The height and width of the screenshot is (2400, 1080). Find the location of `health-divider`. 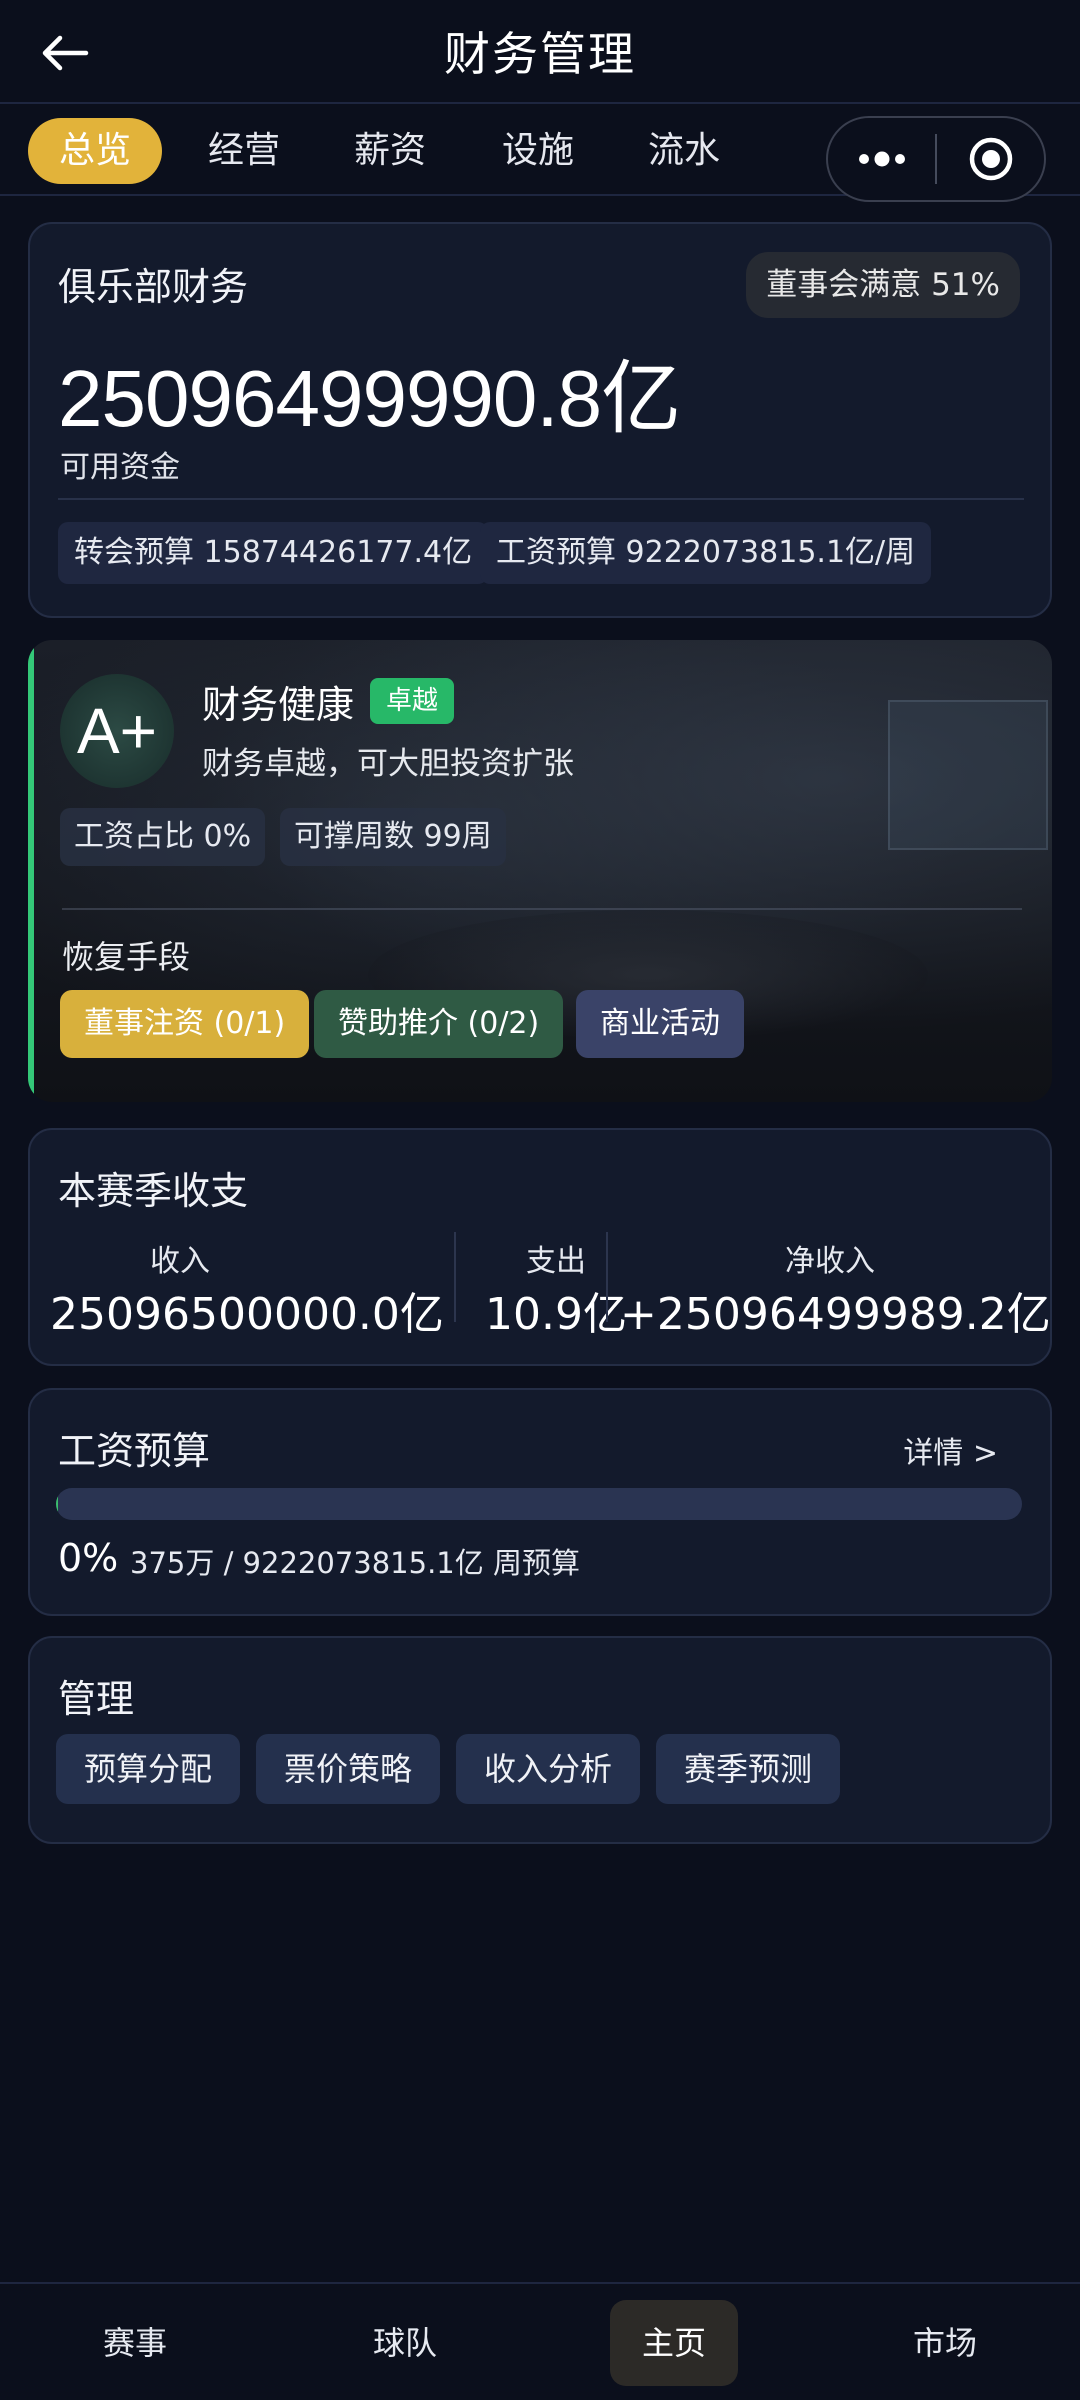

health-divider is located at coordinates (542, 909).